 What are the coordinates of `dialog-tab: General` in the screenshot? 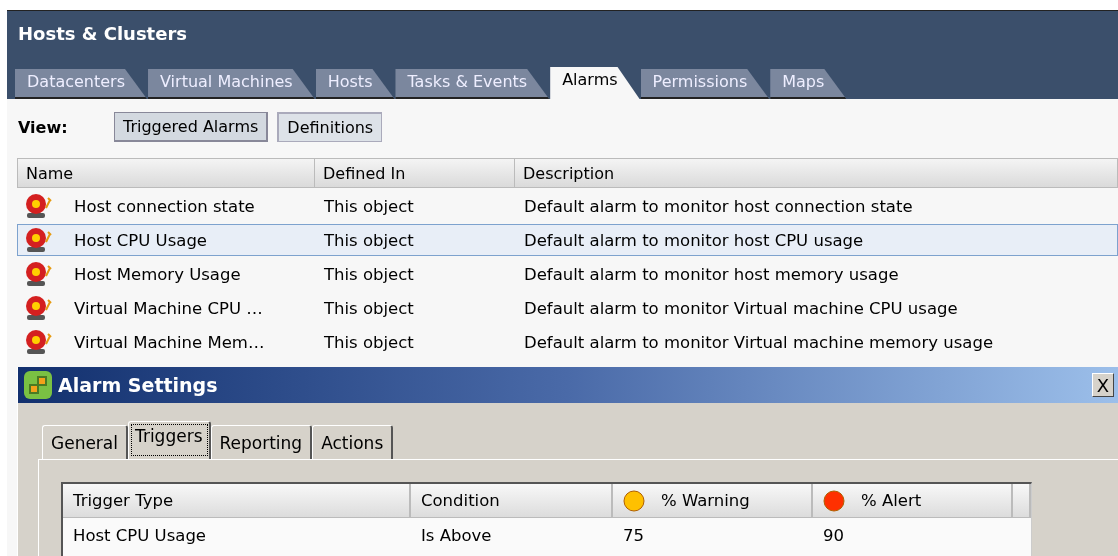 It's located at (85, 442).